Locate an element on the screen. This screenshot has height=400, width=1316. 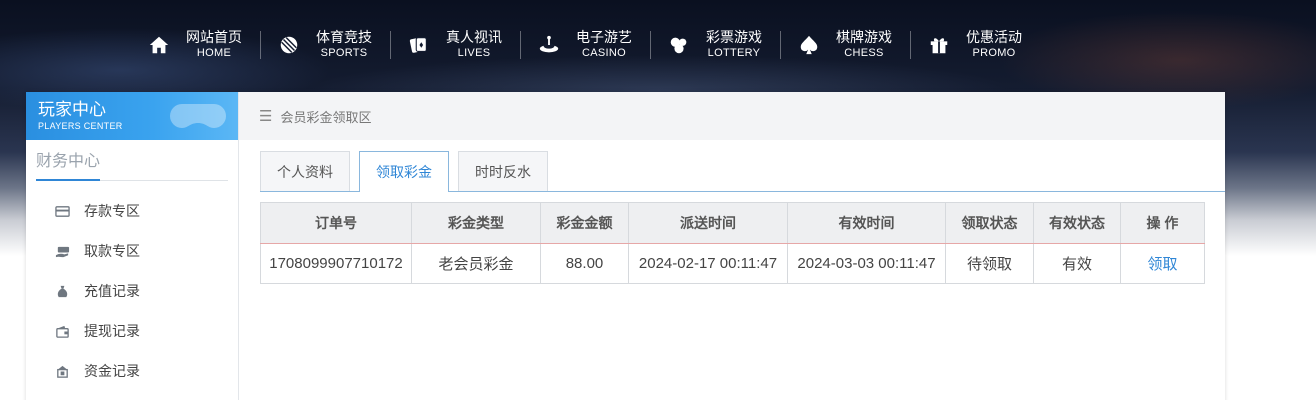
menu-icon: ☰ is located at coordinates (266, 116).